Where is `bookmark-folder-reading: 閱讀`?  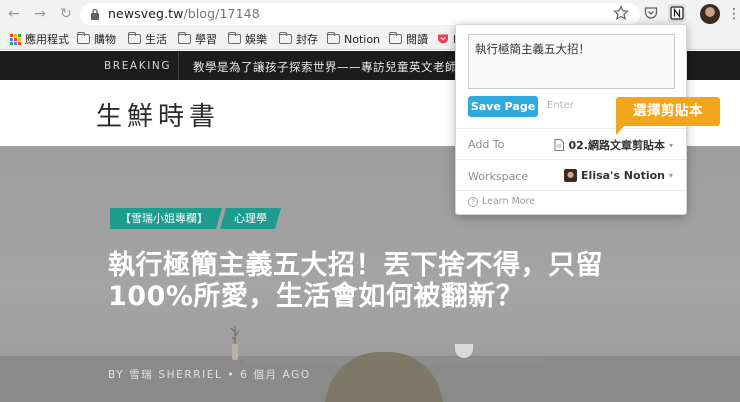 bookmark-folder-reading: 閱讀 is located at coordinates (408, 39).